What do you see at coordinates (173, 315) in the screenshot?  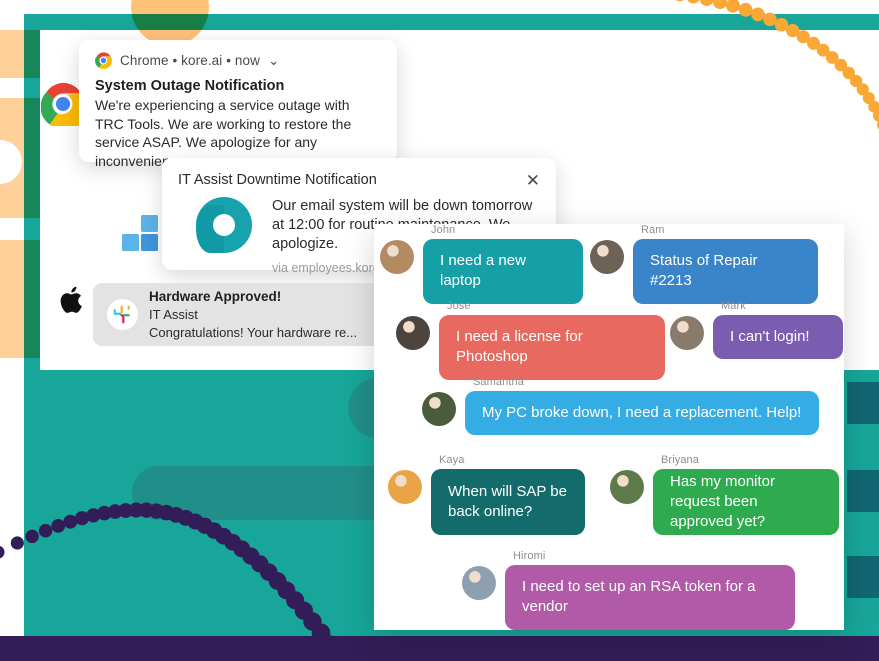 I see `notification-app: IT Assist` at bounding box center [173, 315].